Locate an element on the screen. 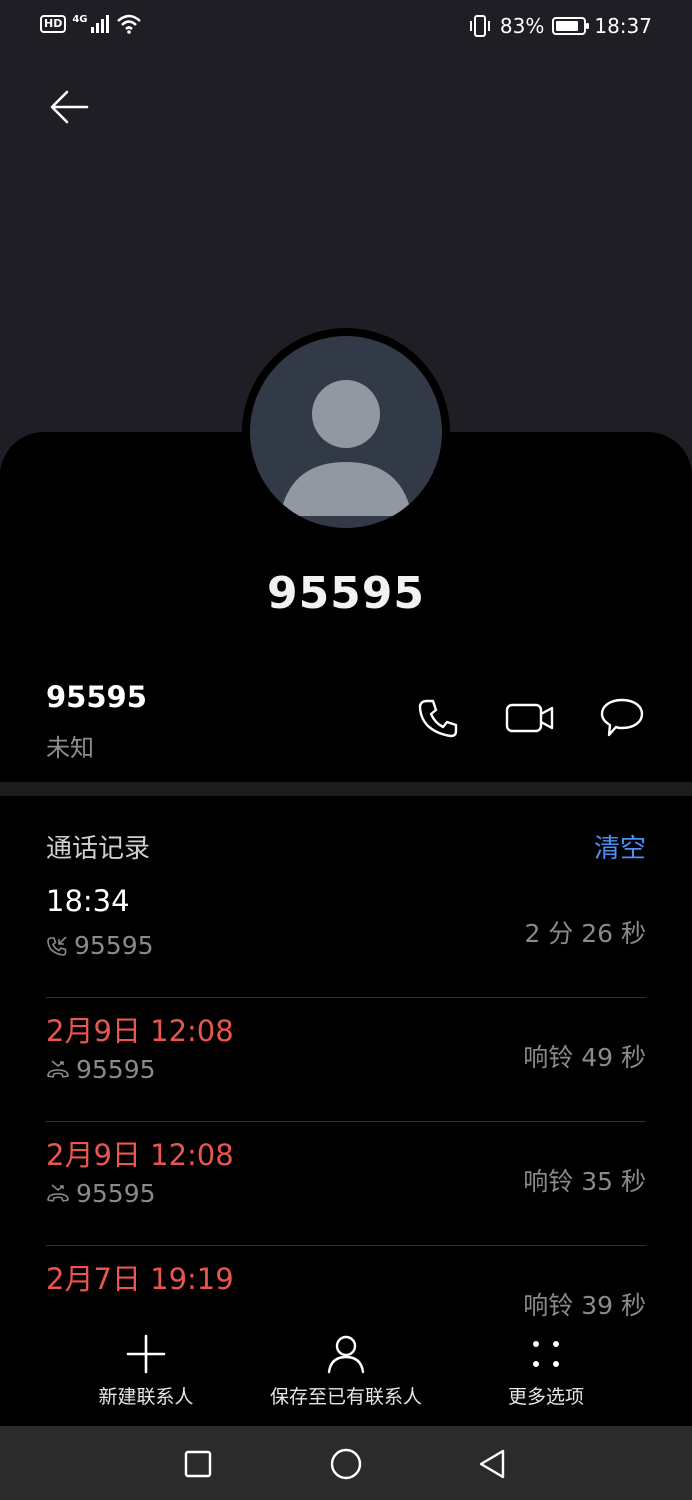 The width and height of the screenshot is (692, 1500). call-log-row: 2月9日 12:08 95595 响铃 49 秒 is located at coordinates (346, 1060).